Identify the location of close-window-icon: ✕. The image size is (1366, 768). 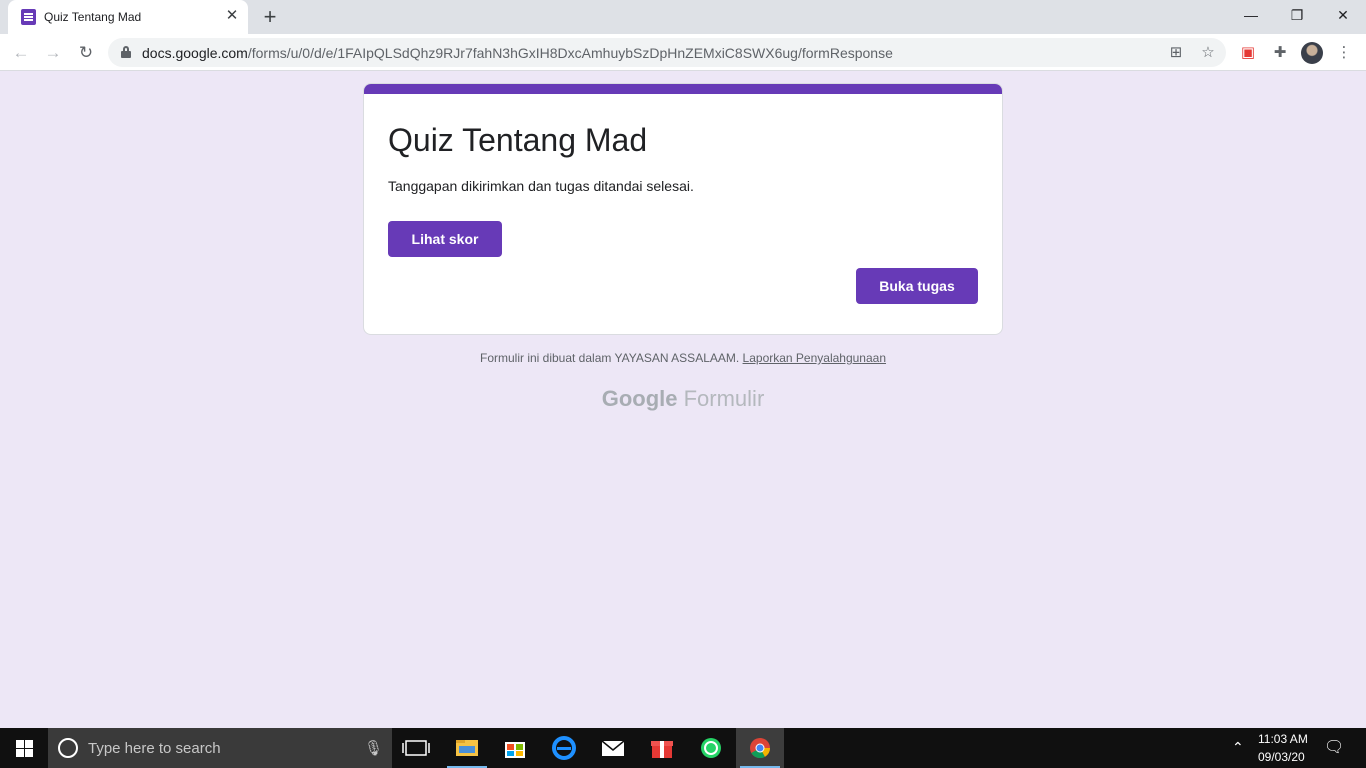
(1343, 15).